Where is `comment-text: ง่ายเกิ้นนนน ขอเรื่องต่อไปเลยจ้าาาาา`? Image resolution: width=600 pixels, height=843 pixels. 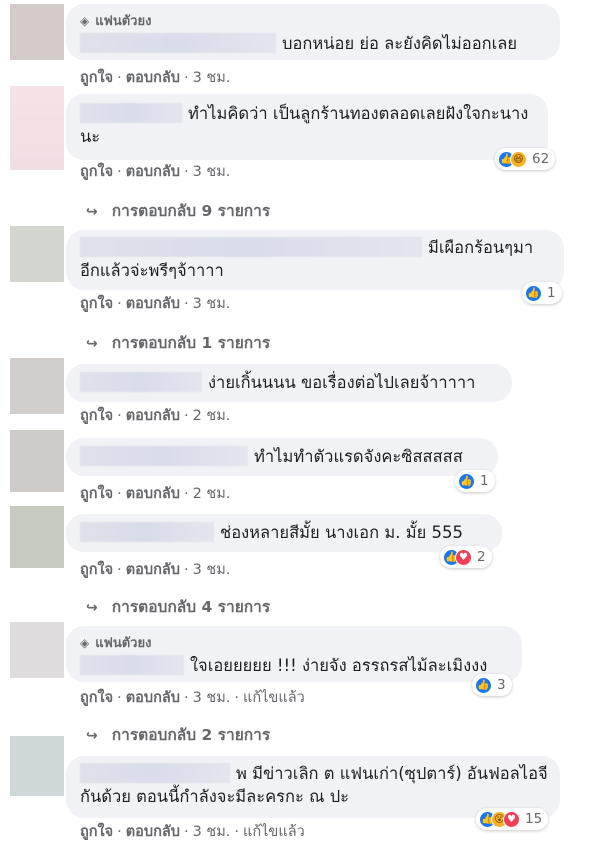 comment-text: ง่ายเกิ้นนนน ขอเรื่องต่อไปเลยจ้าาาาา is located at coordinates (289, 382).